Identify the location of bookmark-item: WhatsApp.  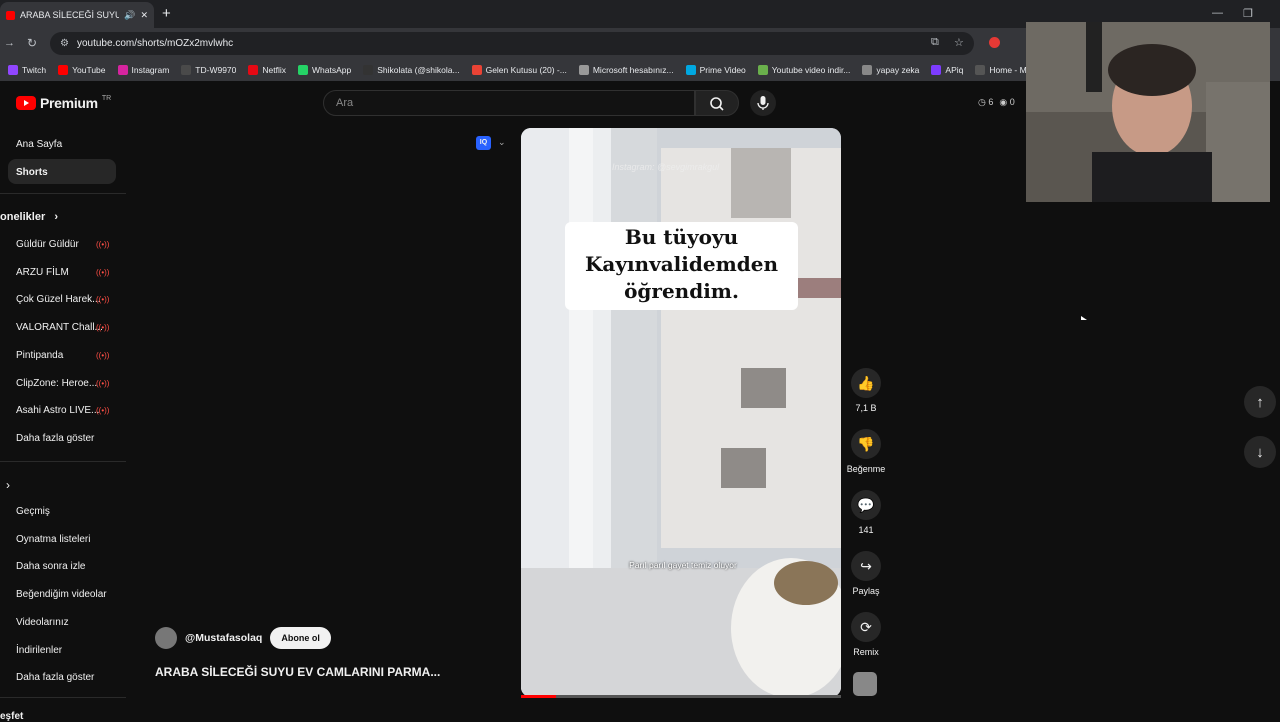
(324, 70).